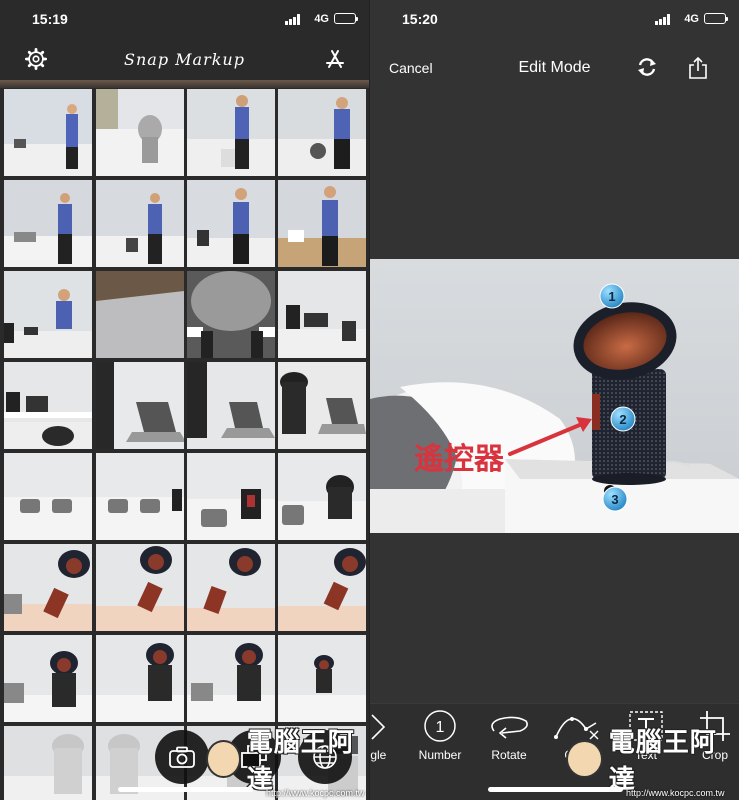  What do you see at coordinates (50, 19) in the screenshot?
I see `status-time: 15:19` at bounding box center [50, 19].